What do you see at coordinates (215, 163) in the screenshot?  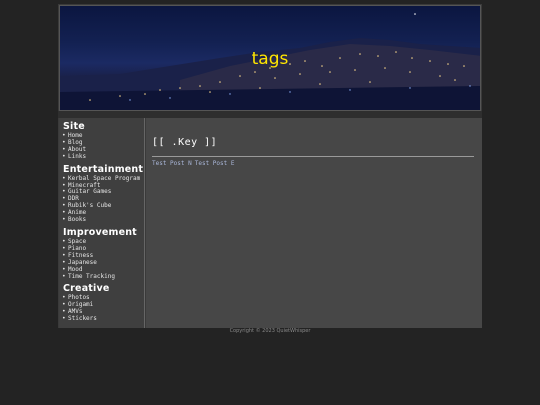 I see `post-link: Test Post E` at bounding box center [215, 163].